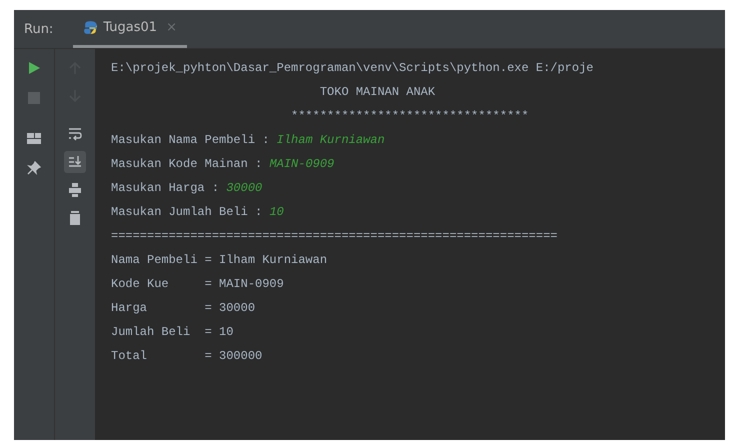 The width and height of the screenshot is (753, 444). What do you see at coordinates (301, 164) in the screenshot?
I see `typed-text: MAIN-0909` at bounding box center [301, 164].